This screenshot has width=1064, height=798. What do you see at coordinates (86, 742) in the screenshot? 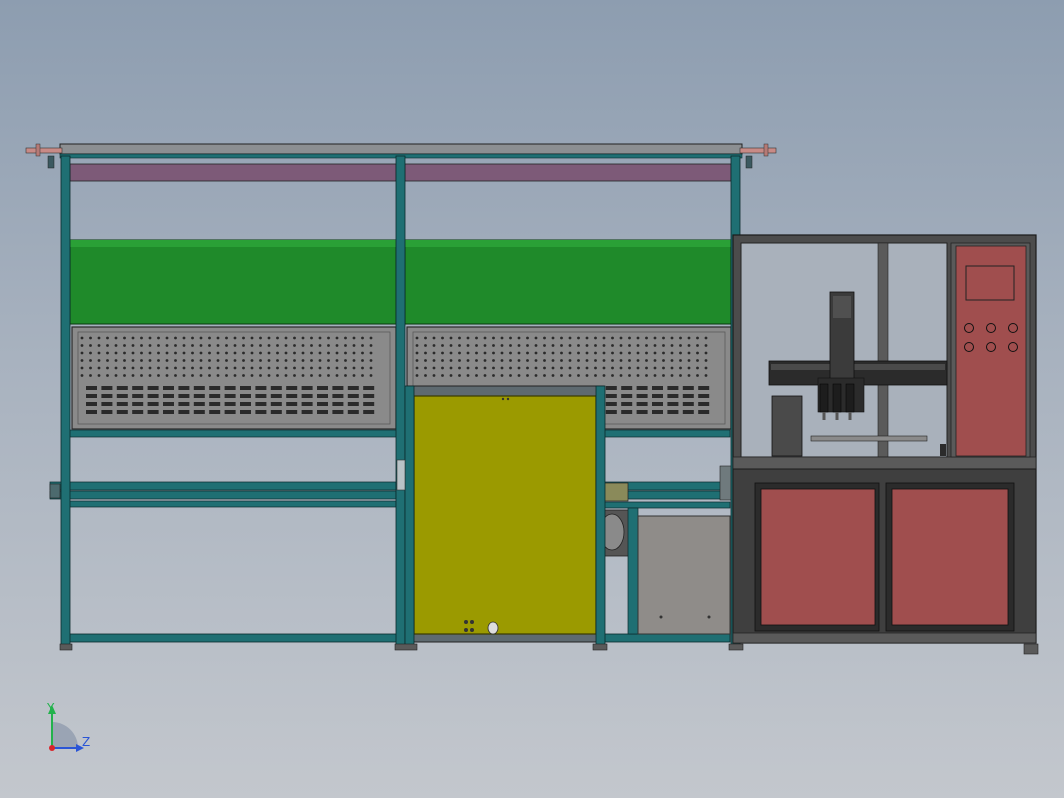
I see `z-axis-label: Z` at bounding box center [86, 742].